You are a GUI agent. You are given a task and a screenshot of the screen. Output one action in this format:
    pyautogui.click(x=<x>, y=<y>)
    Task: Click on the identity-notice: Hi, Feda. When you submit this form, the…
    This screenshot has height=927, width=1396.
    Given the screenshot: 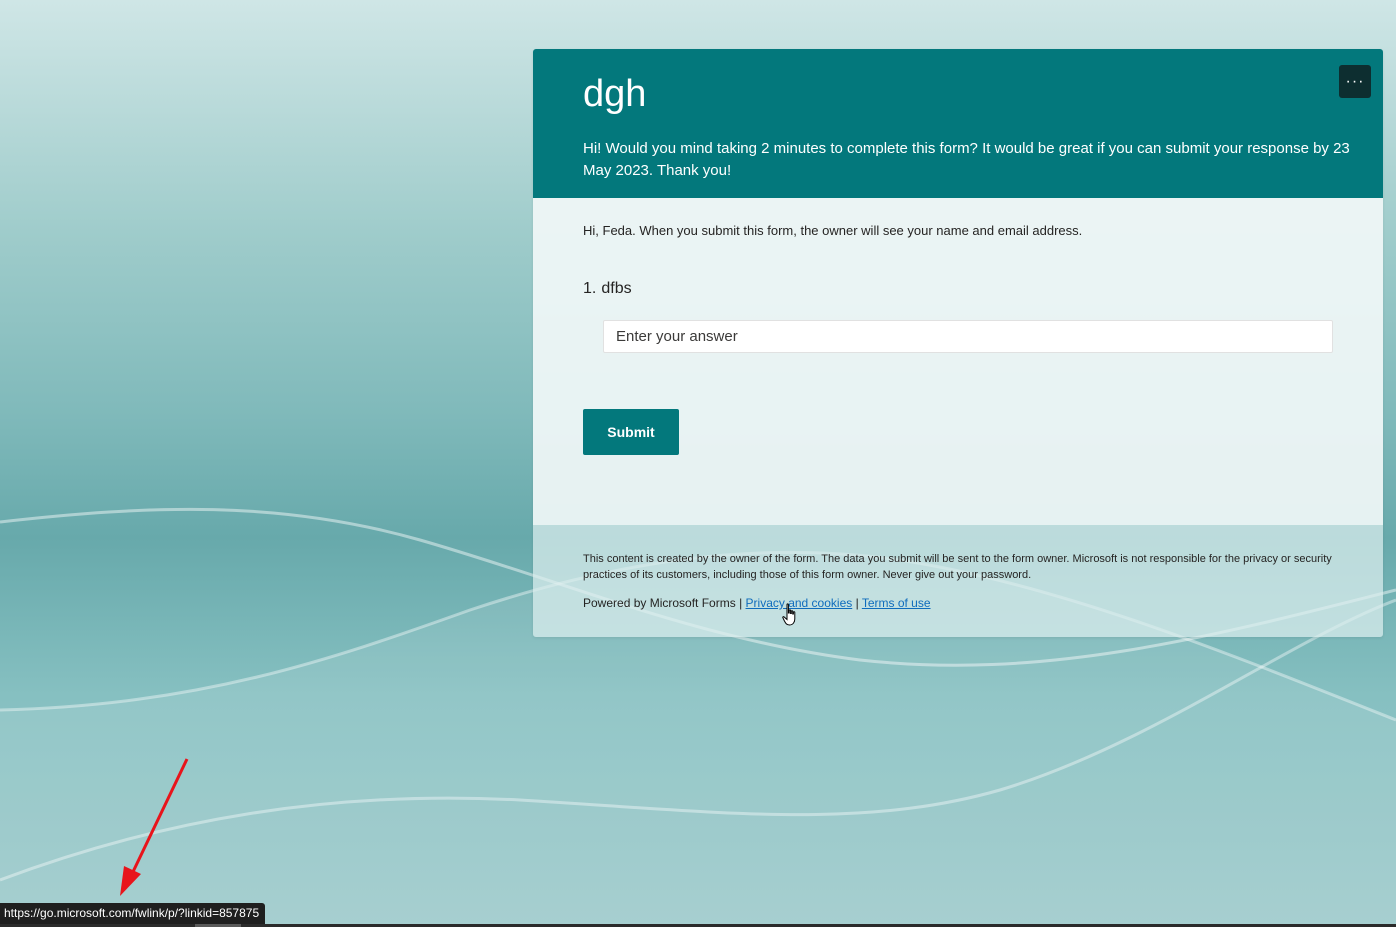 What is the action you would take?
    pyautogui.click(x=833, y=230)
    